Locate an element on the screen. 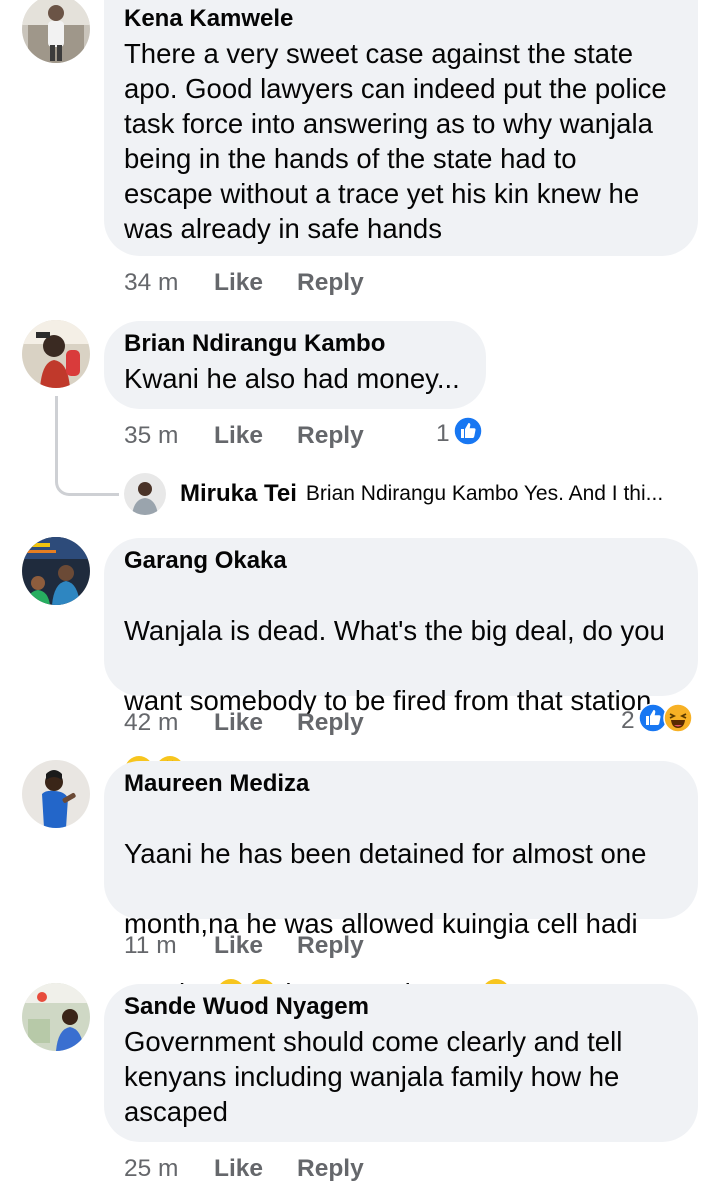  comment-author: Sande Wuod Nyagem is located at coordinates (400, 1007).